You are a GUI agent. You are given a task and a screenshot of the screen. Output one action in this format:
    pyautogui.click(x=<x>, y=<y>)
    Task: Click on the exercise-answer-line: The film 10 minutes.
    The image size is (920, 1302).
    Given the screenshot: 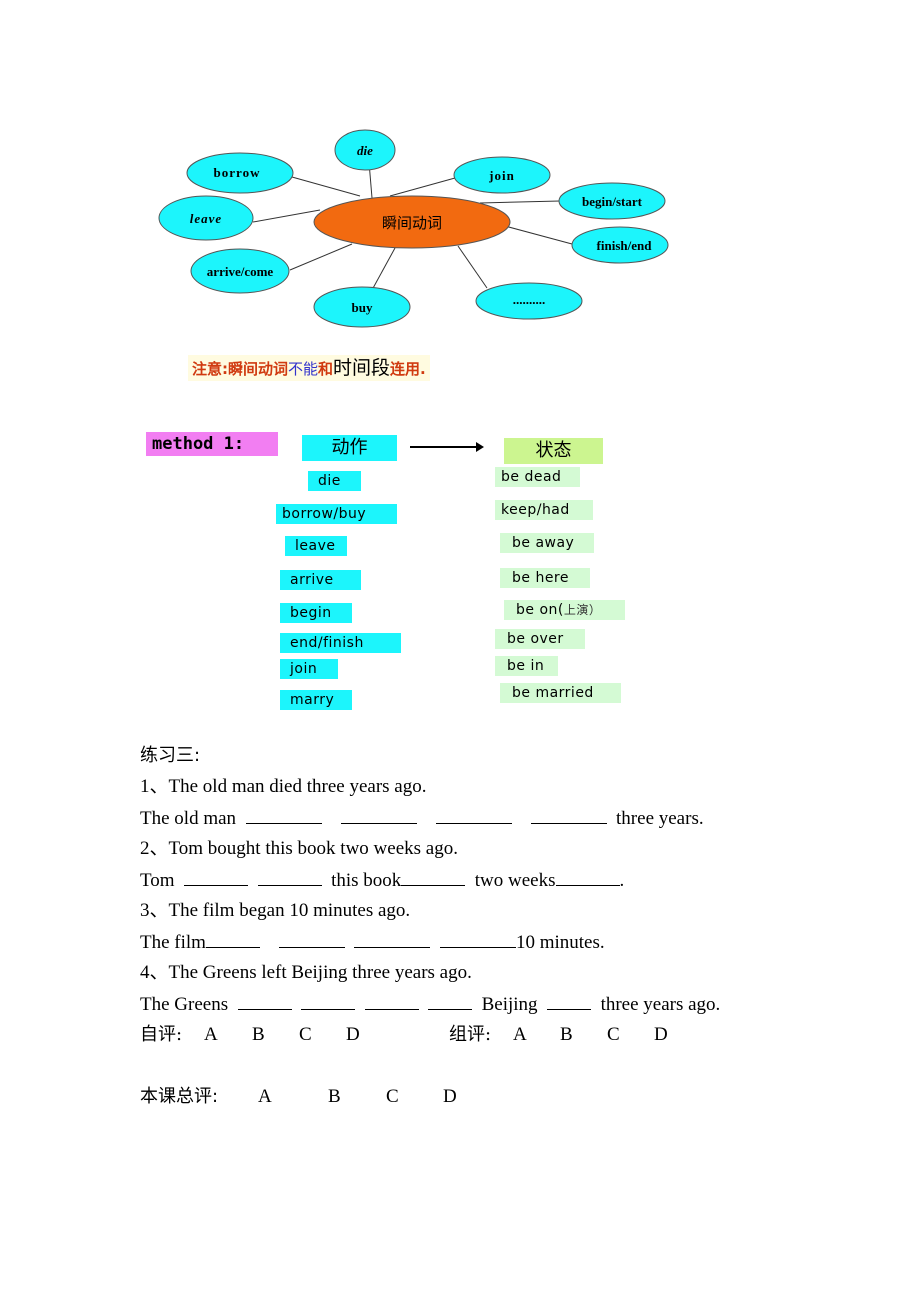 What is the action you would take?
    pyautogui.click(x=372, y=942)
    